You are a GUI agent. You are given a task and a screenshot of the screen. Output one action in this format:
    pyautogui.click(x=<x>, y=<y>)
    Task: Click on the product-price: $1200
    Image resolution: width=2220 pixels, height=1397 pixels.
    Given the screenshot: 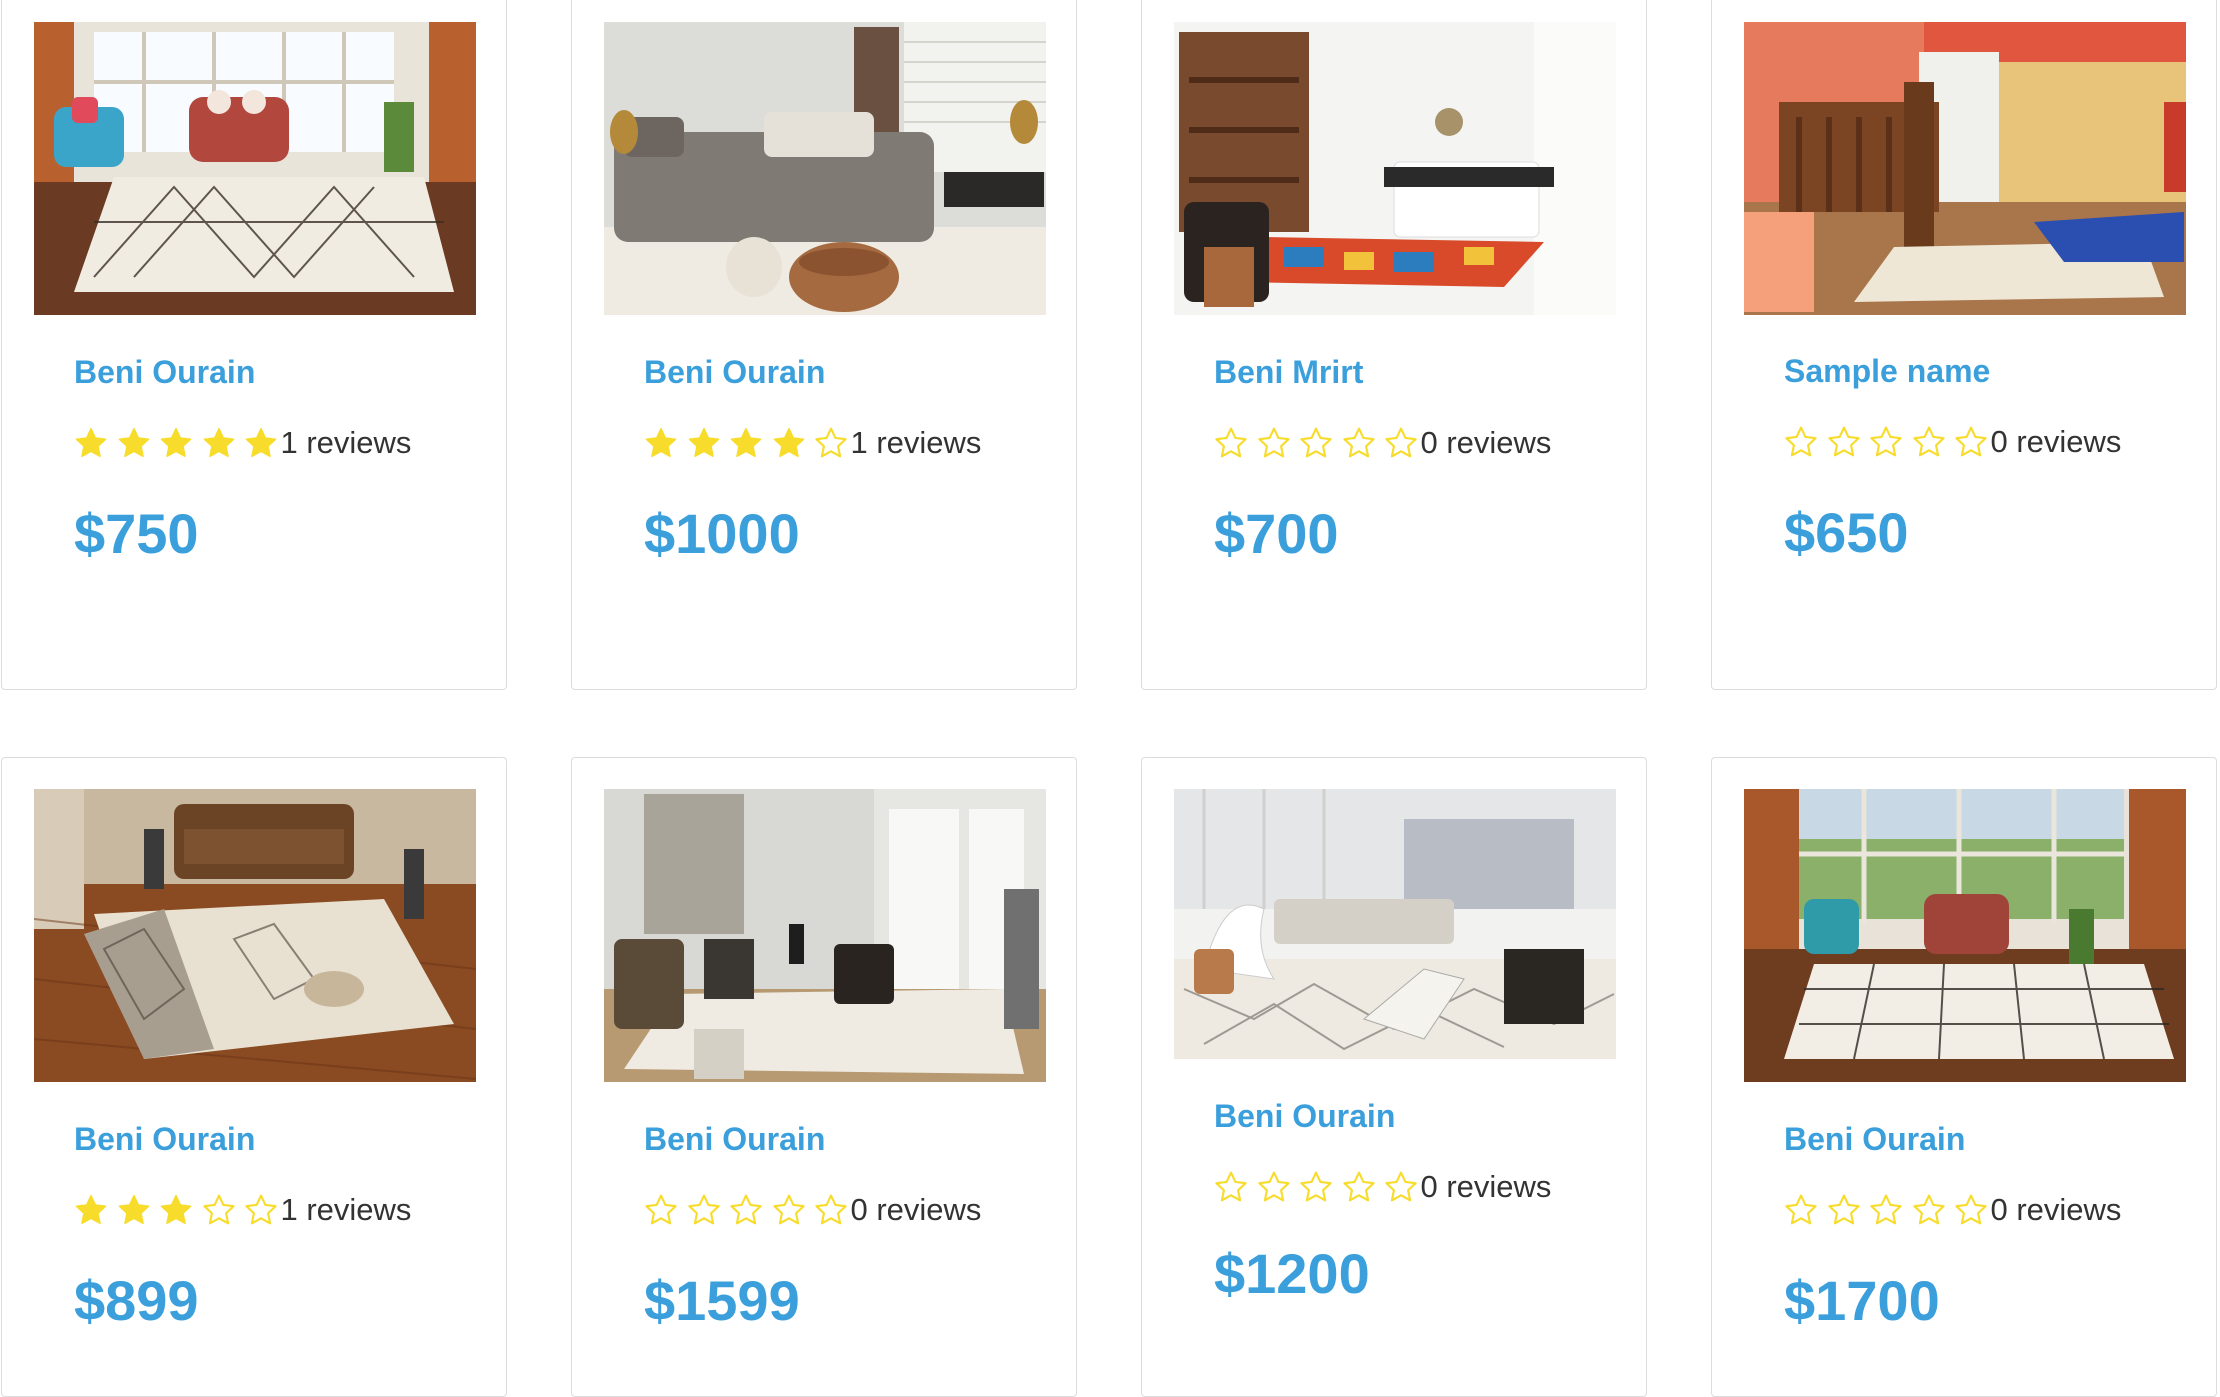 What is the action you would take?
    pyautogui.click(x=1292, y=1273)
    